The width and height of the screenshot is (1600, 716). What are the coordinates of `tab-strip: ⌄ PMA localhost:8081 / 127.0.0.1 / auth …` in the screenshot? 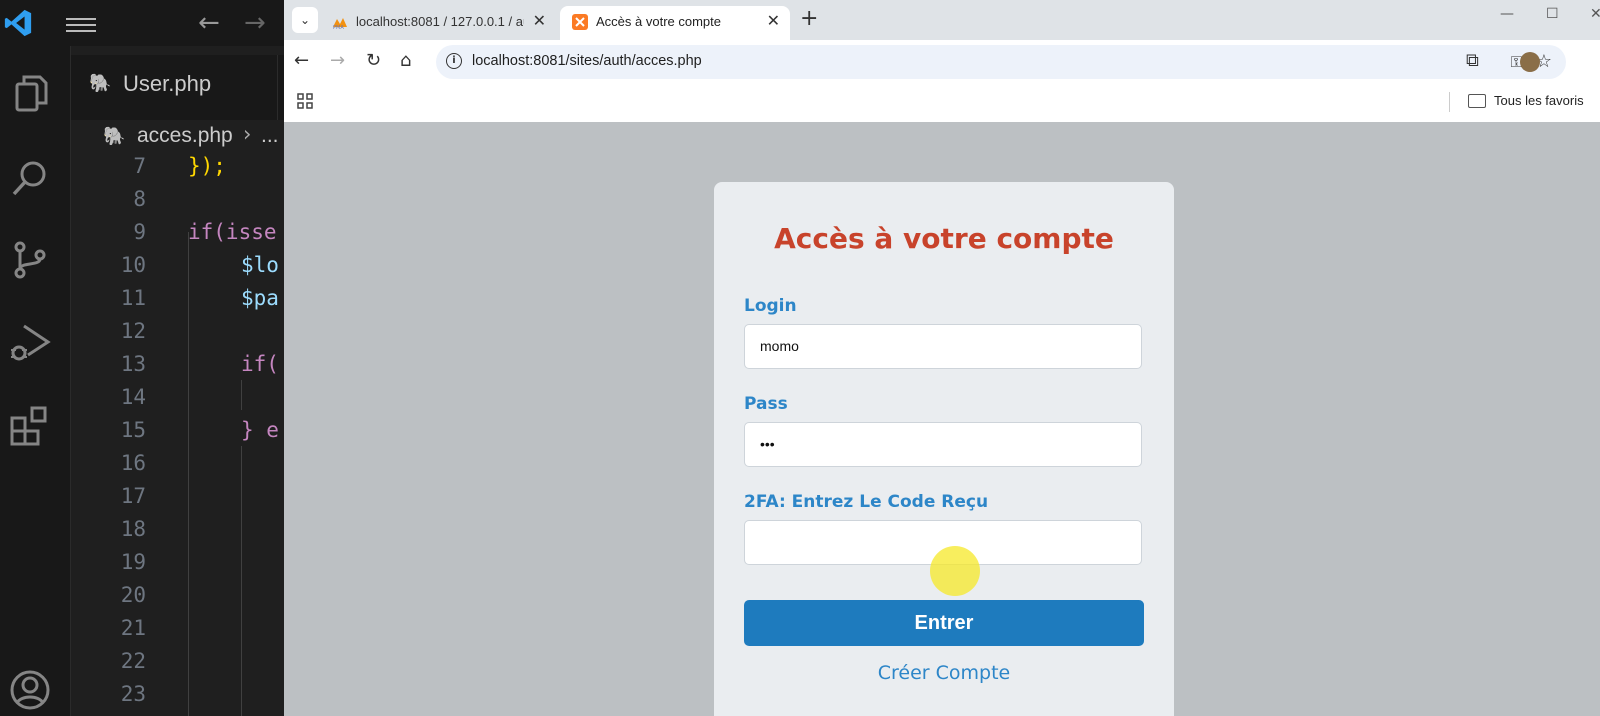 It's located at (942, 20).